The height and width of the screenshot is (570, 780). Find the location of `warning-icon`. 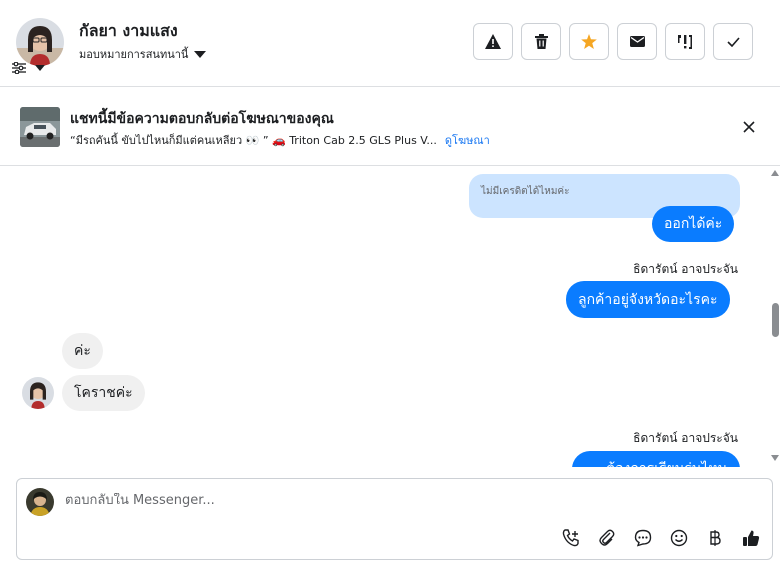

warning-icon is located at coordinates (493, 41).